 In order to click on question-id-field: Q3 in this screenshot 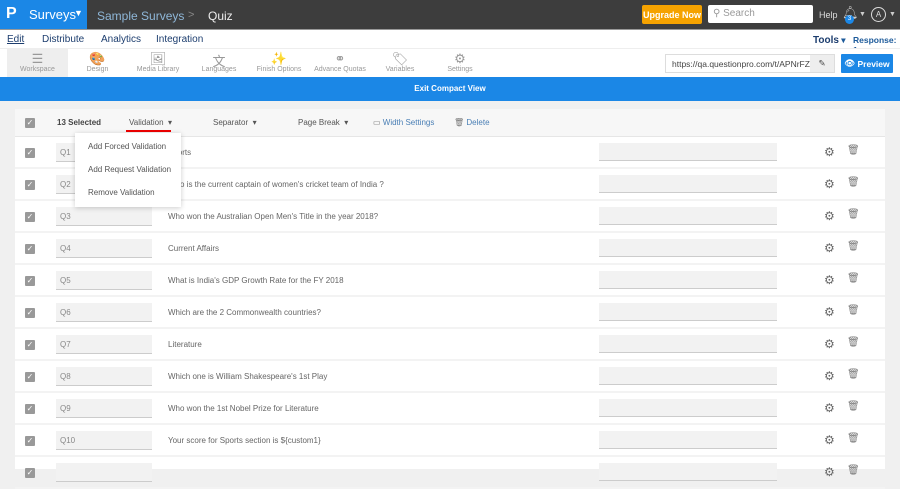, I will do `click(104, 216)`.